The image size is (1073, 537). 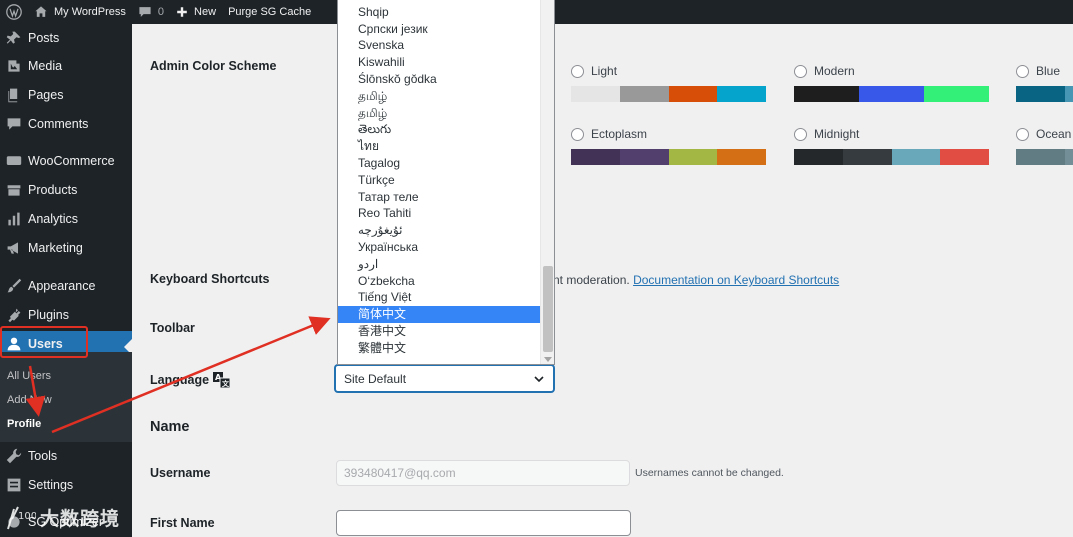 I want to click on chevron-down-icon, so click(x=539, y=379).